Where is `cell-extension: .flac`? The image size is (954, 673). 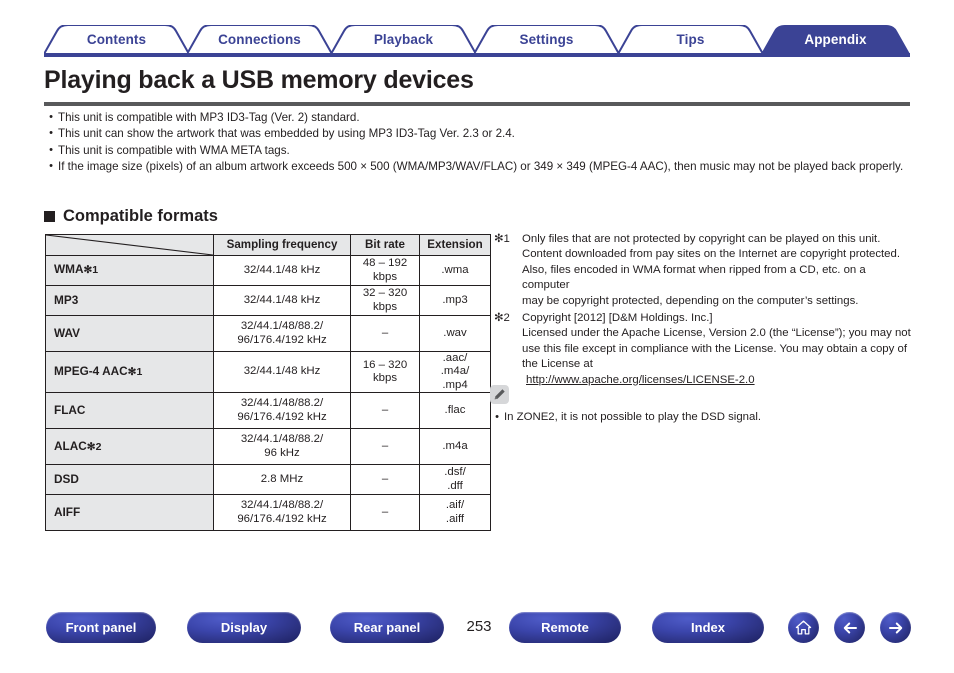 cell-extension: .flac is located at coordinates (455, 411).